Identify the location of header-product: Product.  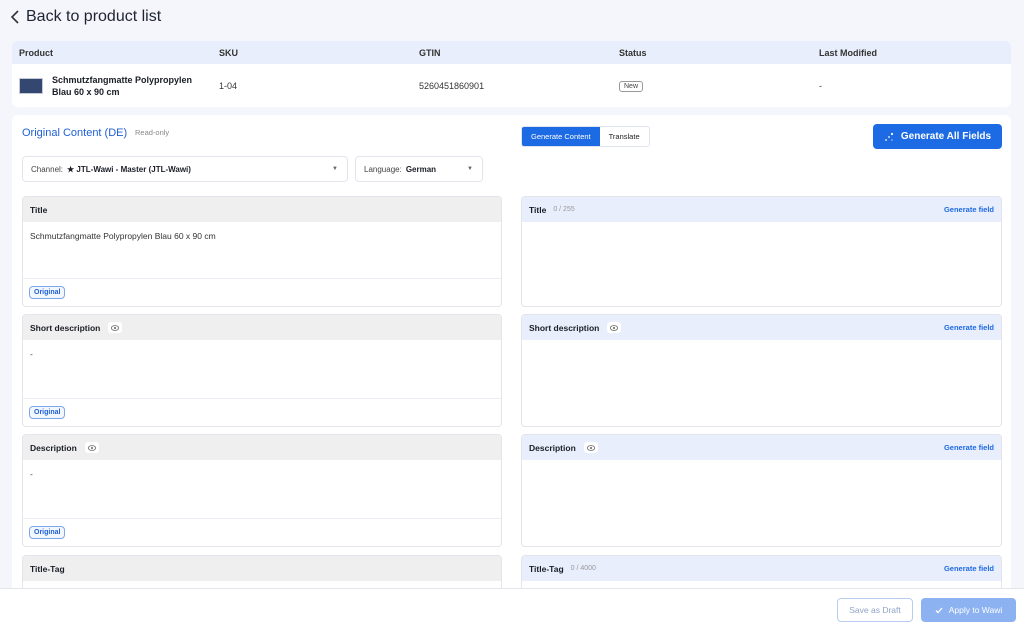
(36, 52).